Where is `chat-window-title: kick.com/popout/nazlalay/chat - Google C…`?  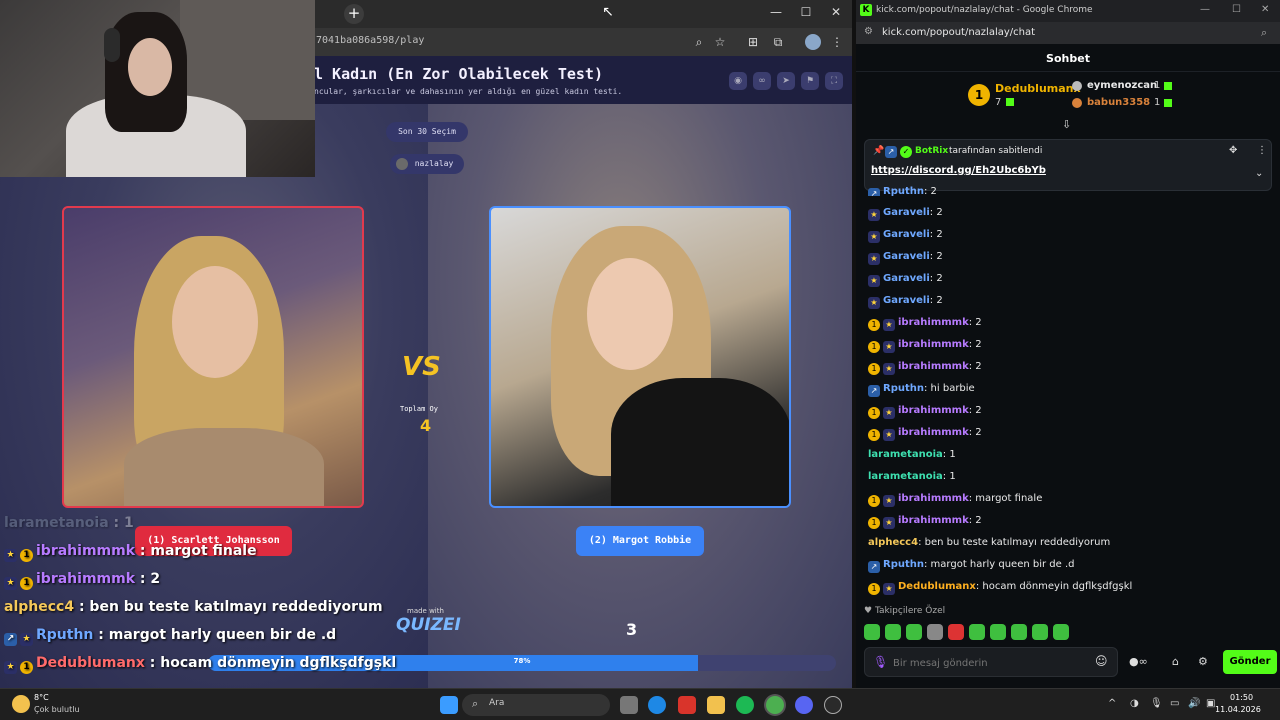 chat-window-title: kick.com/popout/nazlalay/chat - Google C… is located at coordinates (984, 10).